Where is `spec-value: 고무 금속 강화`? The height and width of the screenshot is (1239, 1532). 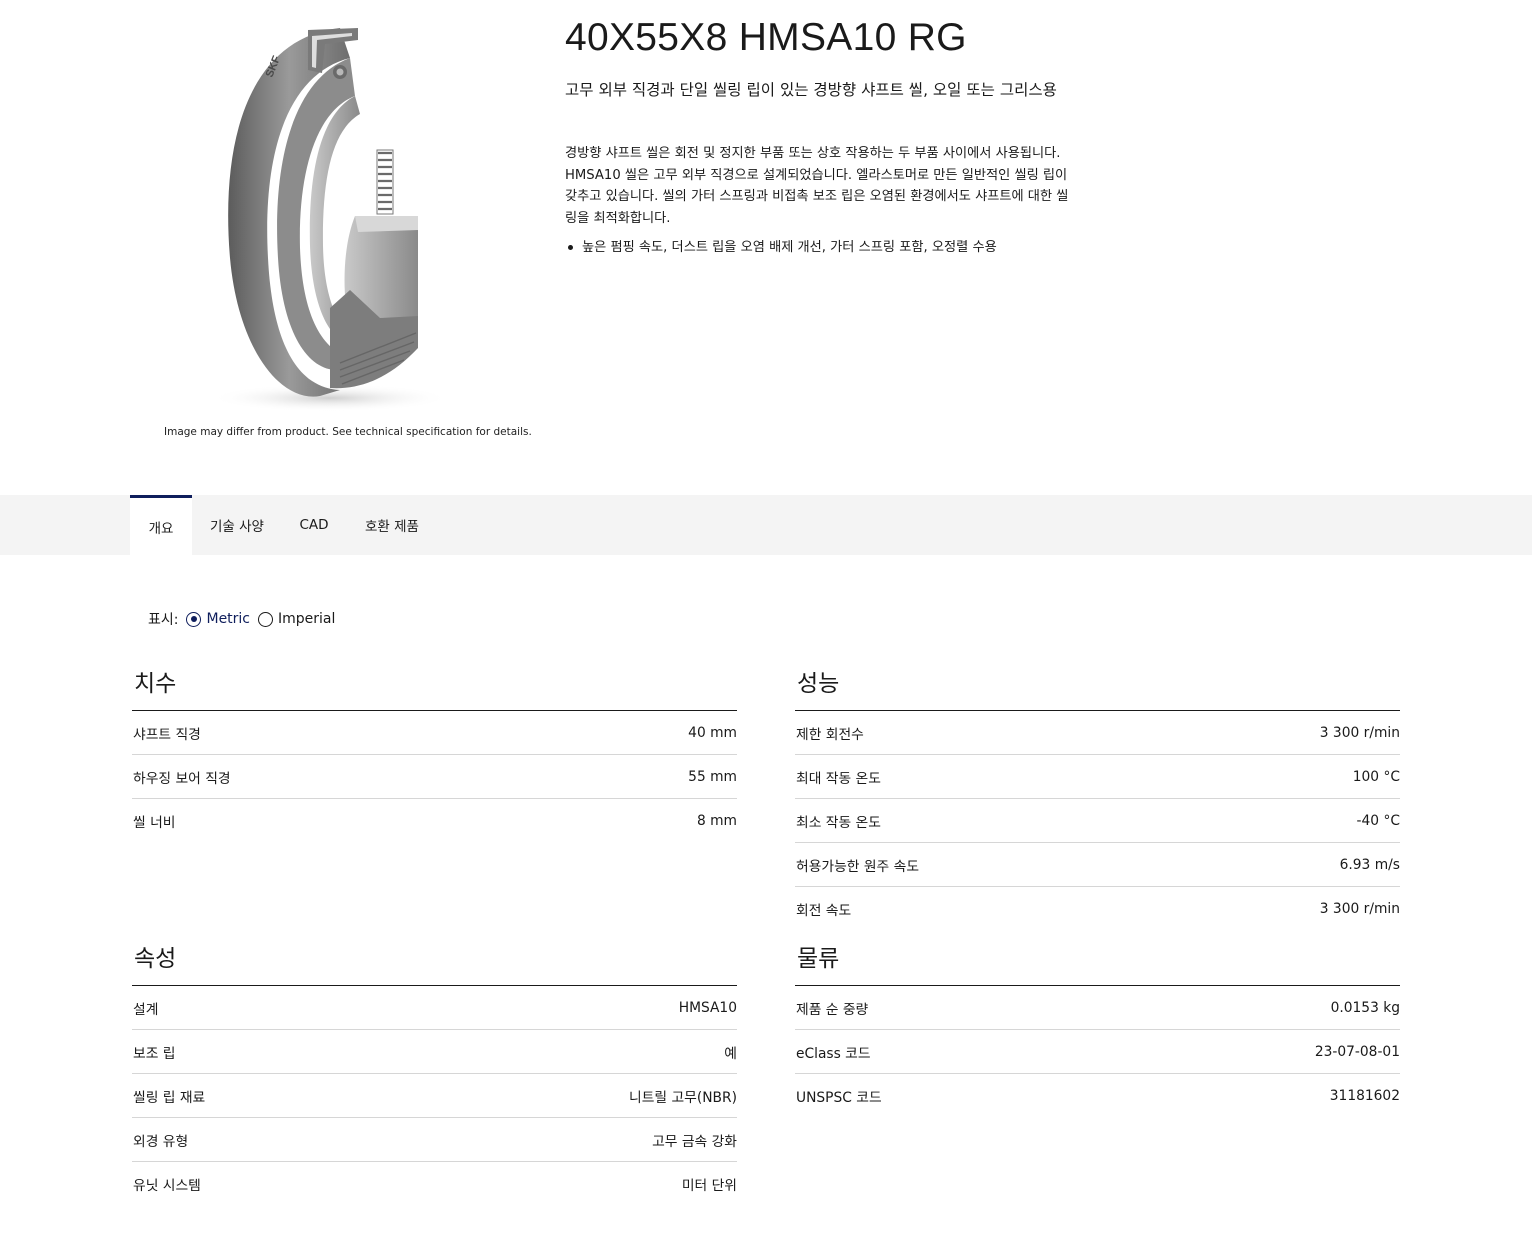
spec-value: 고무 금속 강화 is located at coordinates (694, 1141).